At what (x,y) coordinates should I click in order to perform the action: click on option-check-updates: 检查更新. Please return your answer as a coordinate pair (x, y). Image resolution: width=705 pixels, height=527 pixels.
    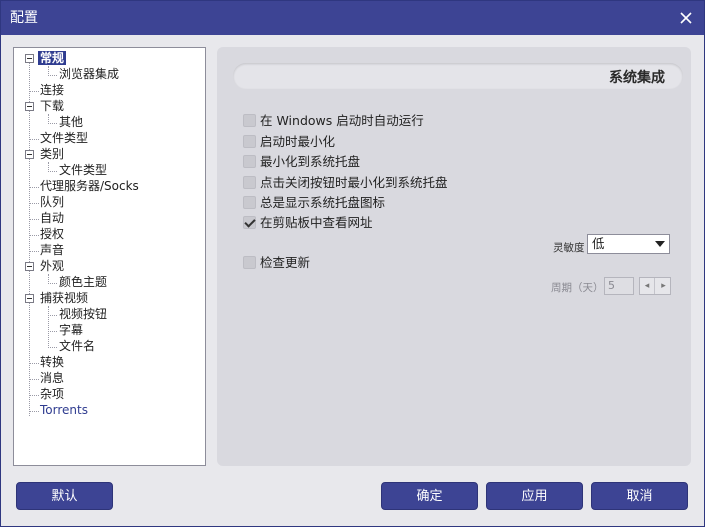
    Looking at the image, I should click on (276, 263).